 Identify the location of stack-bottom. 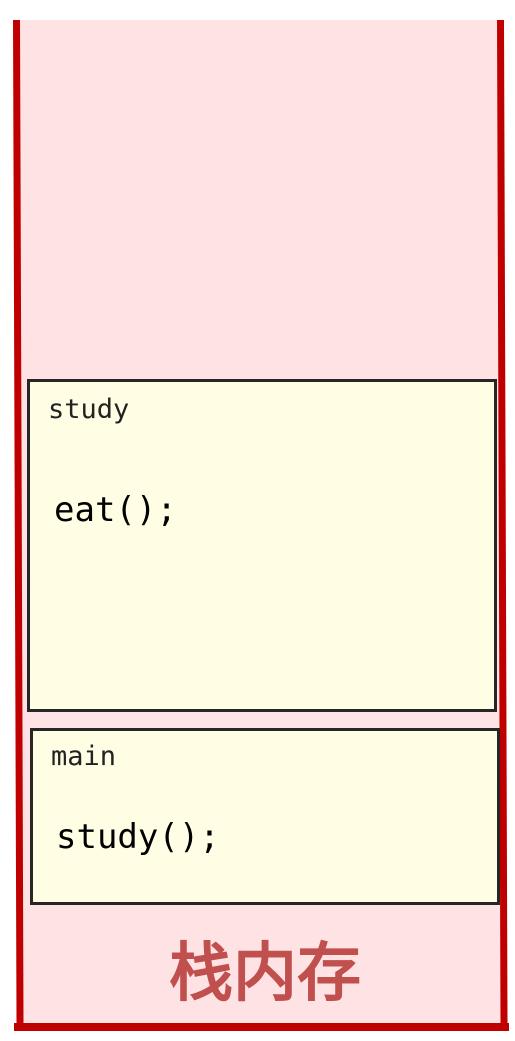
(261, 1027).